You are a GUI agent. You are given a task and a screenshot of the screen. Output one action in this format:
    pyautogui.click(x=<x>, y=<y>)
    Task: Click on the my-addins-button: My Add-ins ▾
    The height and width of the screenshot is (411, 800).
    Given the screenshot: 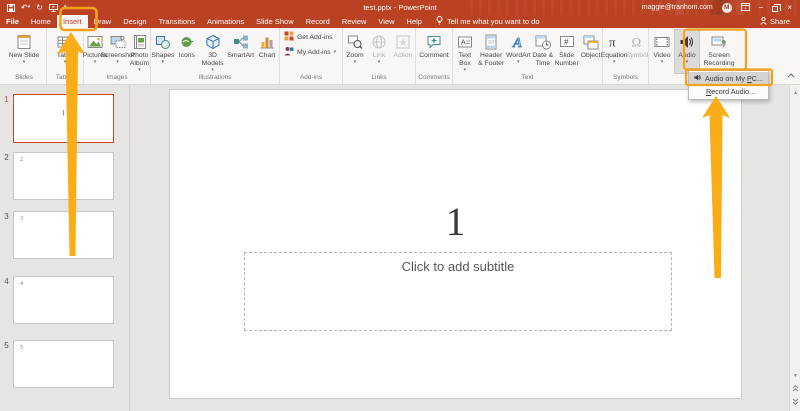 What is the action you would take?
    pyautogui.click(x=311, y=52)
    